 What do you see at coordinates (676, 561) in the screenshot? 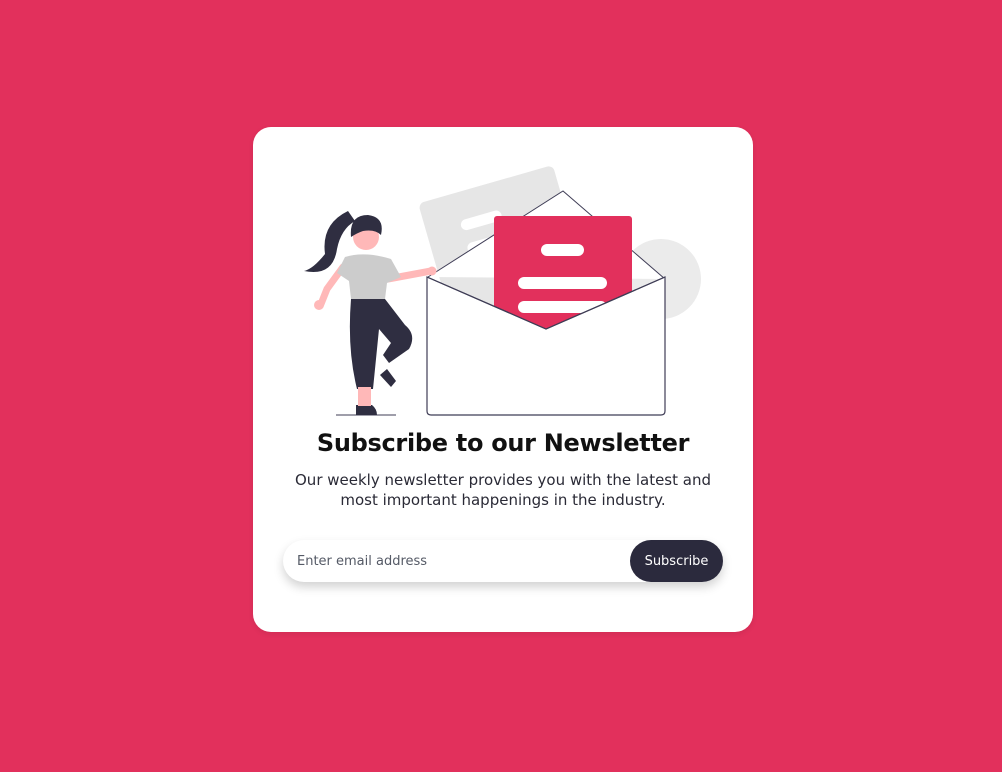
I see `subscribe-button: Subscribe` at bounding box center [676, 561].